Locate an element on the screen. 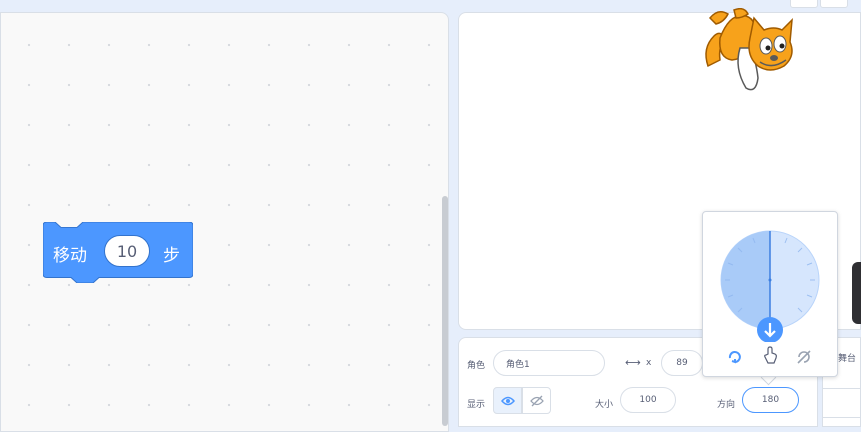 This screenshot has width=861, height=432. direction-label: 方向 is located at coordinates (726, 405).